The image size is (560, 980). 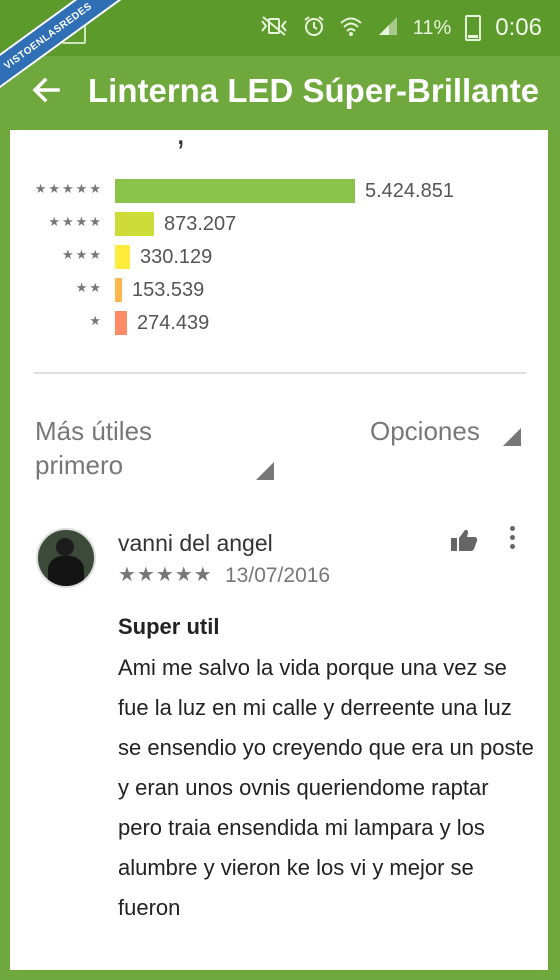 I want to click on rating-row-stars-icon: ★★★, so click(x=82, y=254).